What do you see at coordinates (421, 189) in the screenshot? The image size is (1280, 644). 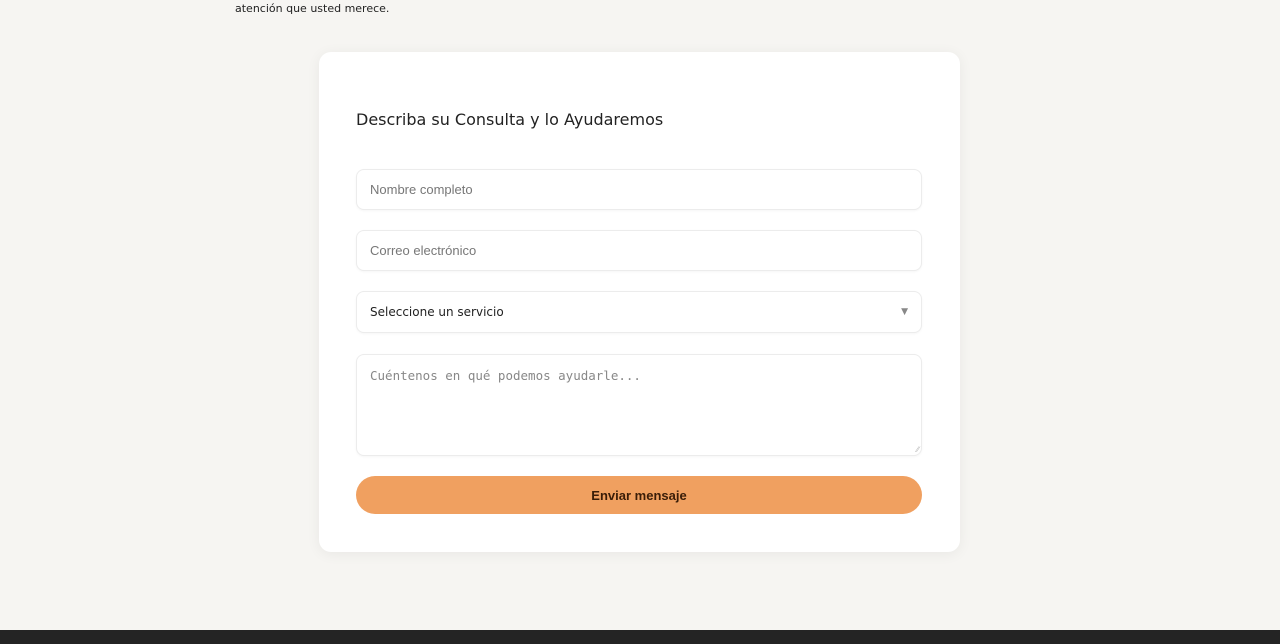 I see `full-name-placeholder: Nombre completo` at bounding box center [421, 189].